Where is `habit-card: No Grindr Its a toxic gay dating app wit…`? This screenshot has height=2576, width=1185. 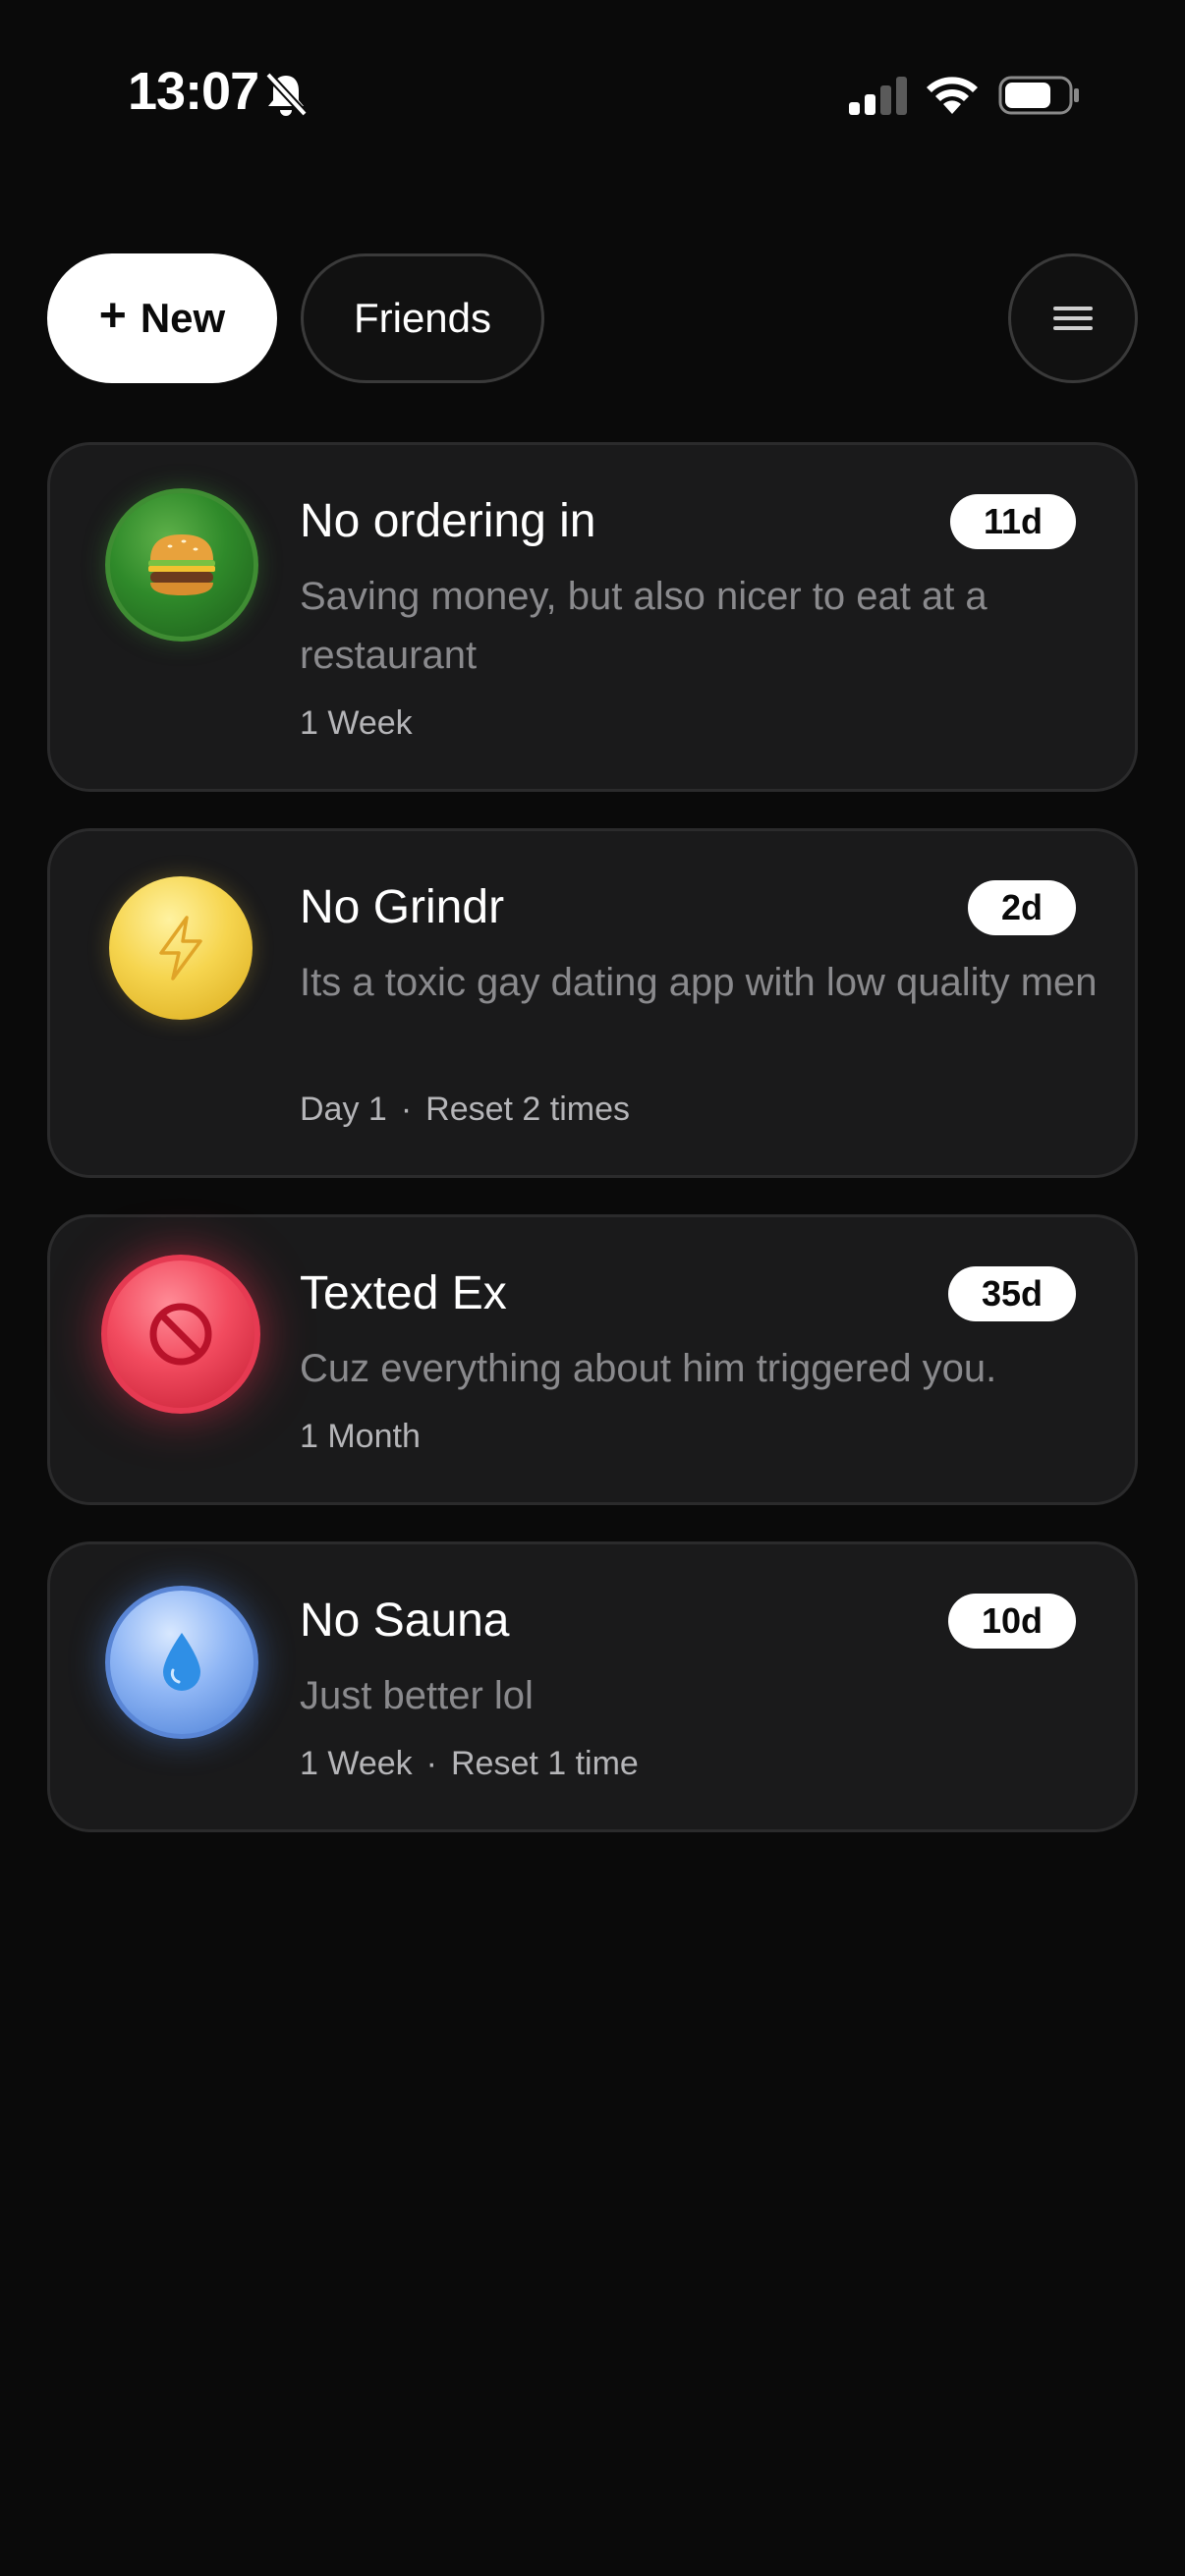 habit-card: No Grindr Its a toxic gay dating app wit… is located at coordinates (592, 1003).